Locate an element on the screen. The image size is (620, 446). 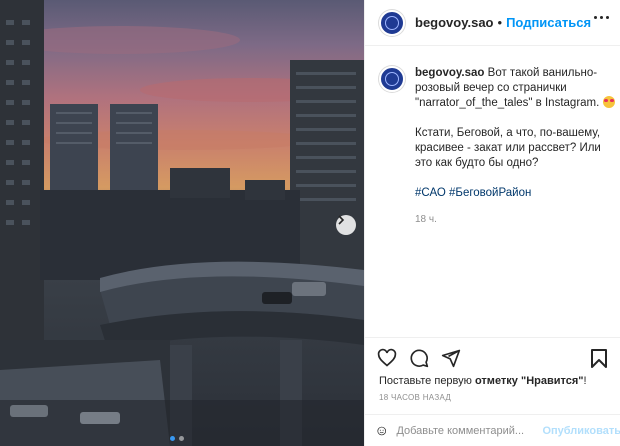
avatar is located at coordinates (392, 22).